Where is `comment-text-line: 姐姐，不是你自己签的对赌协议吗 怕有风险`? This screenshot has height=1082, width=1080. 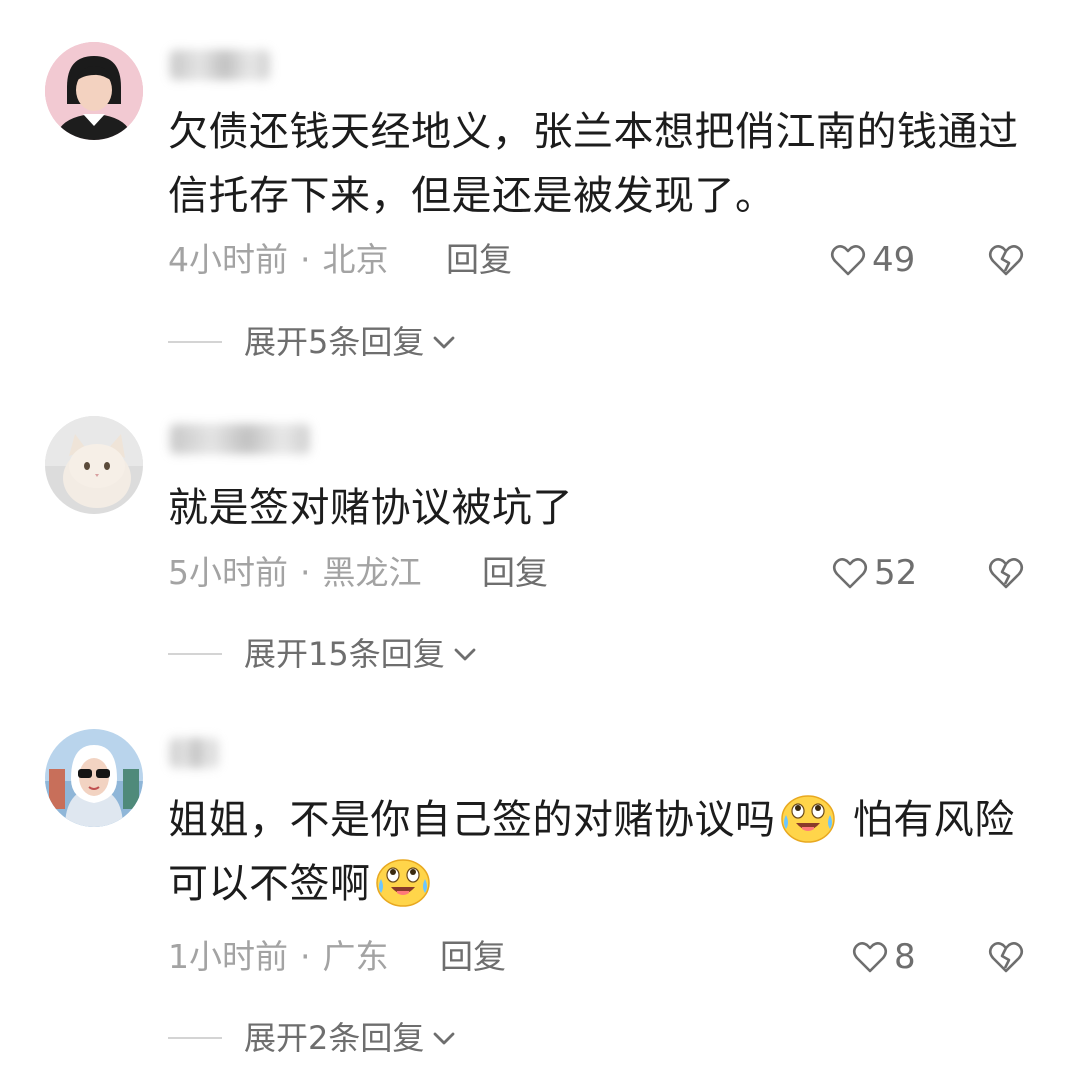
comment-text-line: 姐姐，不是你自己签的对赌协议吗 怕有风险 is located at coordinates (608, 820).